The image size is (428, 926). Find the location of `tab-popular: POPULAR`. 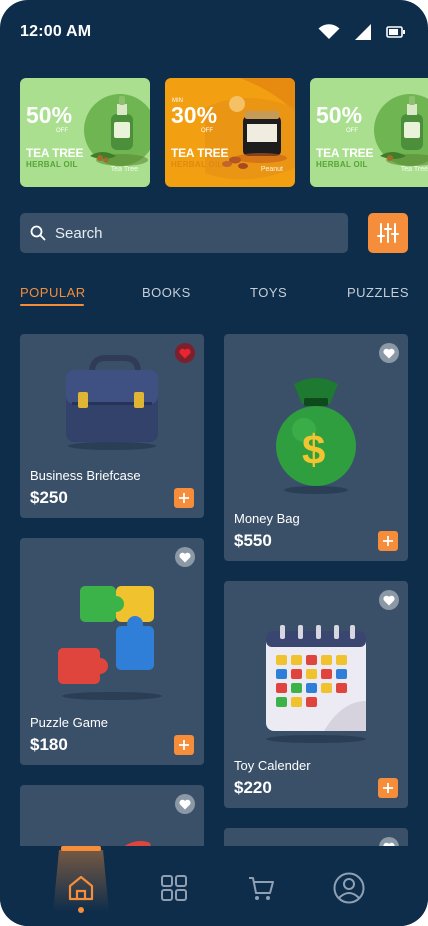

tab-popular: POPULAR is located at coordinates (53, 295).